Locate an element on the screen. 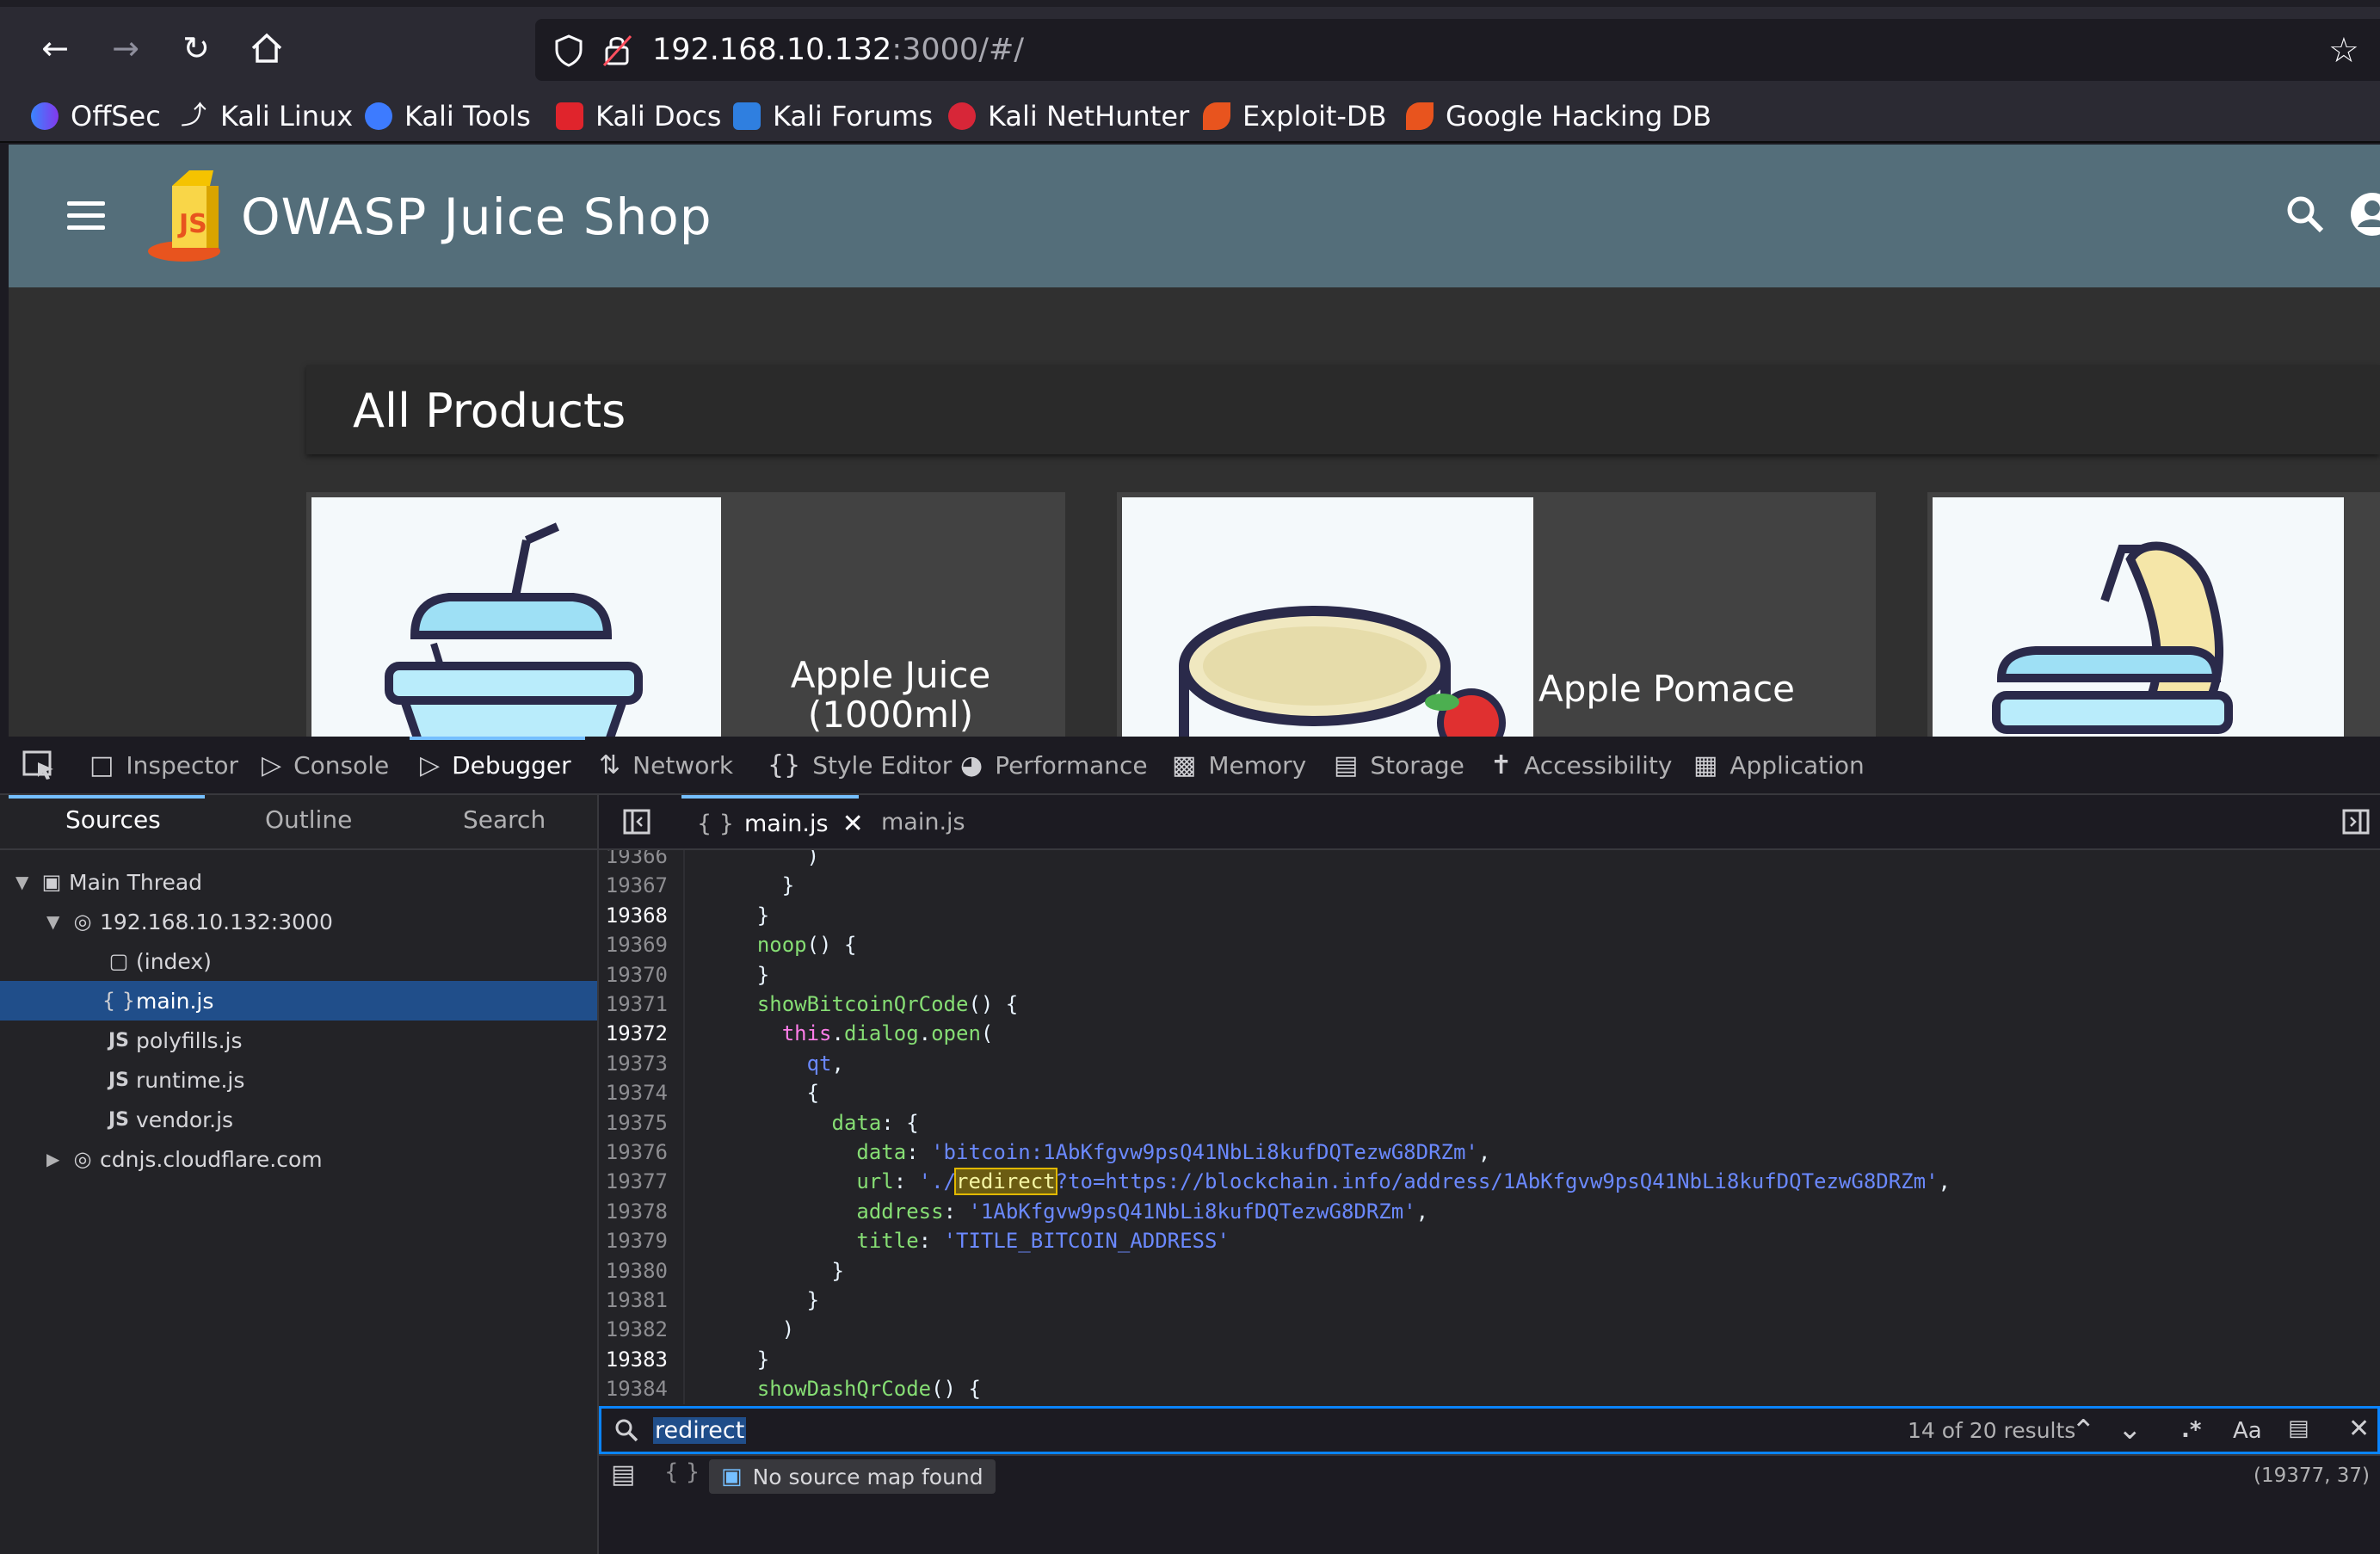  line-number: 19379 is located at coordinates (637, 1240).